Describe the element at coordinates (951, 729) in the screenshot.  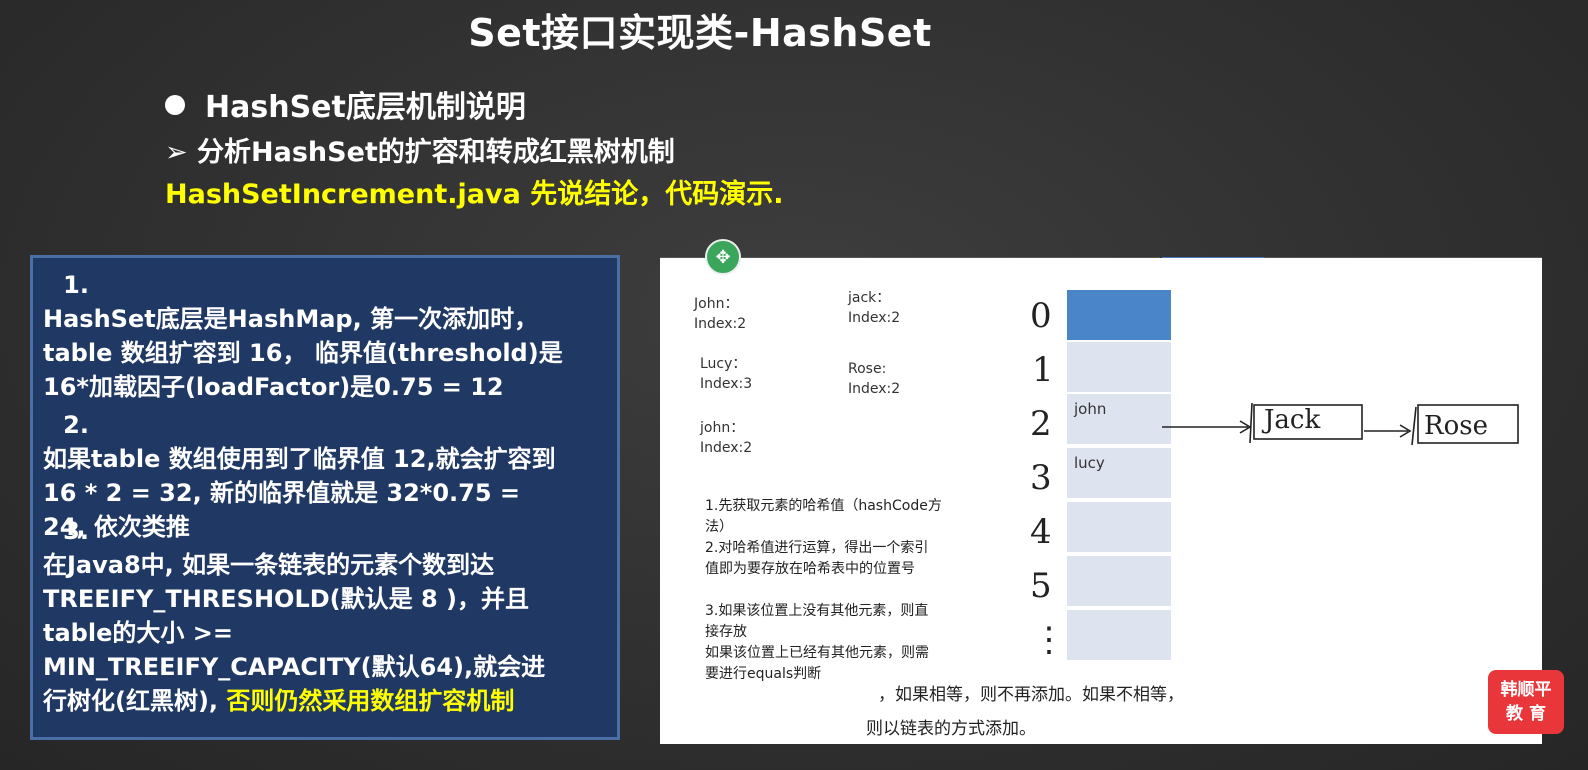
I see `note-line-2: 则以链表的方式添加。` at that location.